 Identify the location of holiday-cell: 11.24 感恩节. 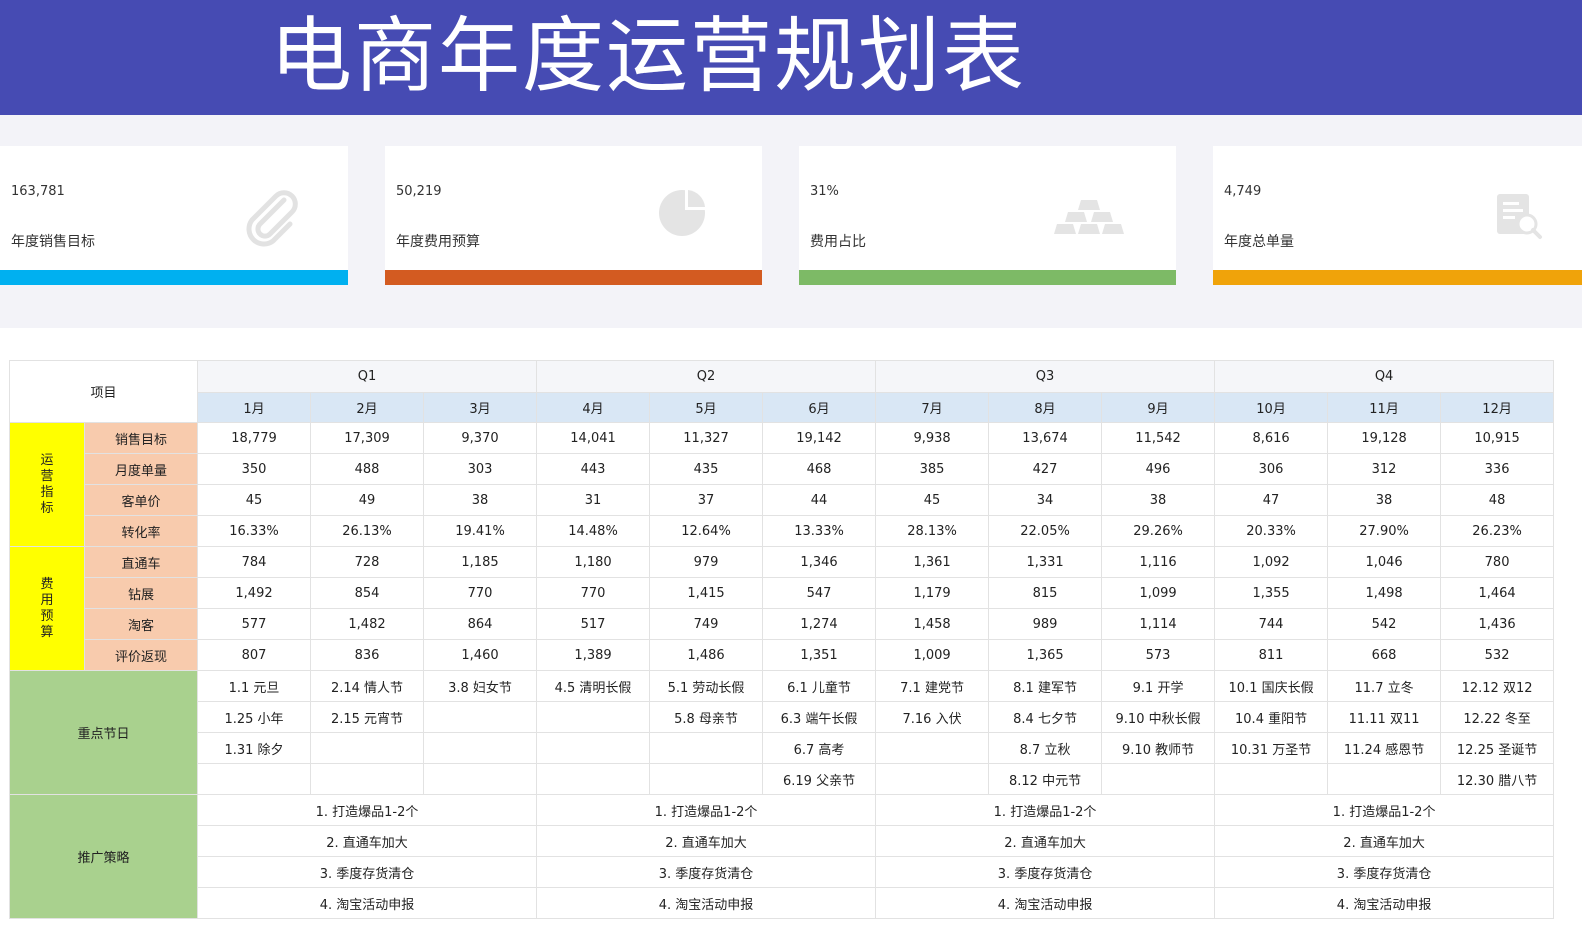
(1384, 748).